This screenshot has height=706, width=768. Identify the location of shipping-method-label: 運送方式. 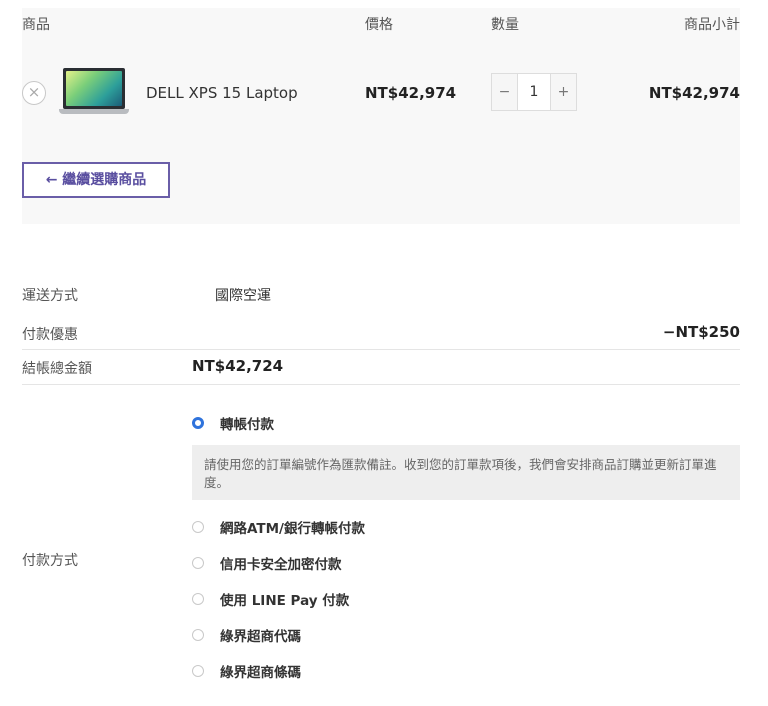
(50, 296).